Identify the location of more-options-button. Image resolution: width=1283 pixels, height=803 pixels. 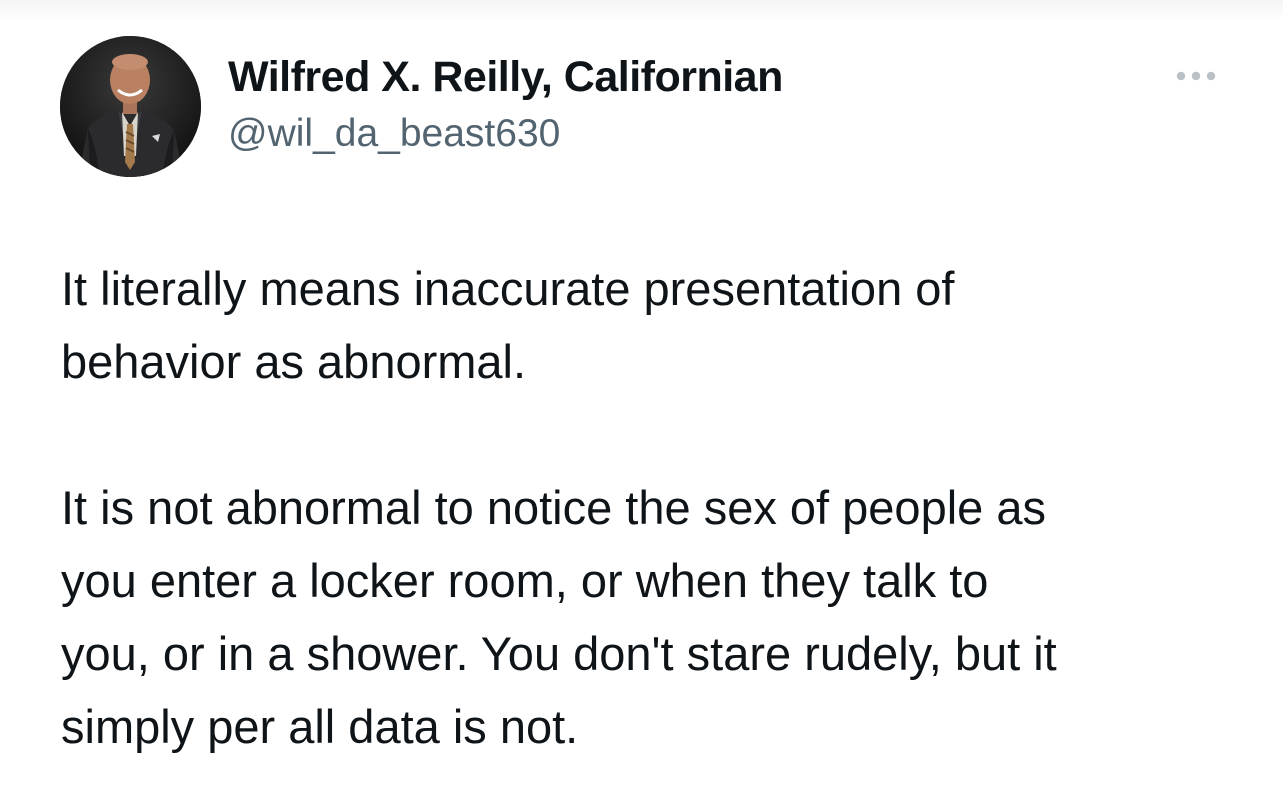
(1196, 76).